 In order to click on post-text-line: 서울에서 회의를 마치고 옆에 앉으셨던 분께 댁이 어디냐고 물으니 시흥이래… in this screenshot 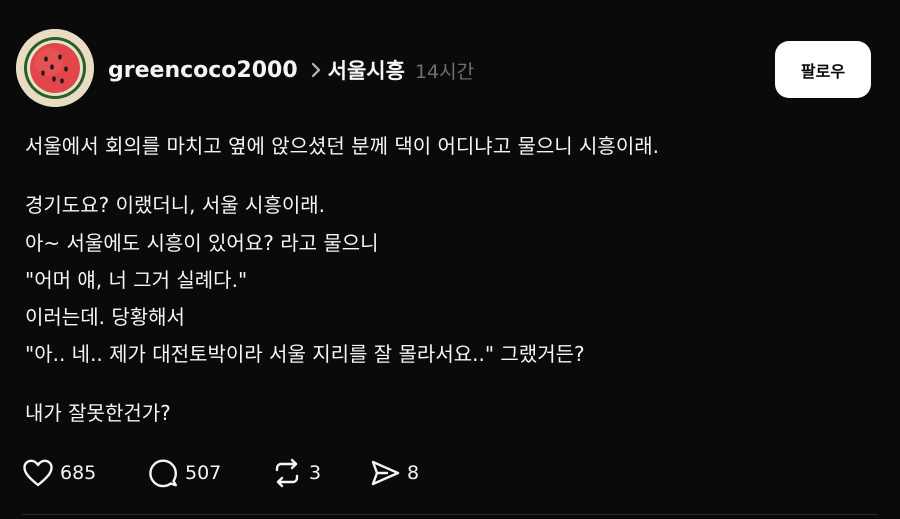, I will do `click(342, 146)`.